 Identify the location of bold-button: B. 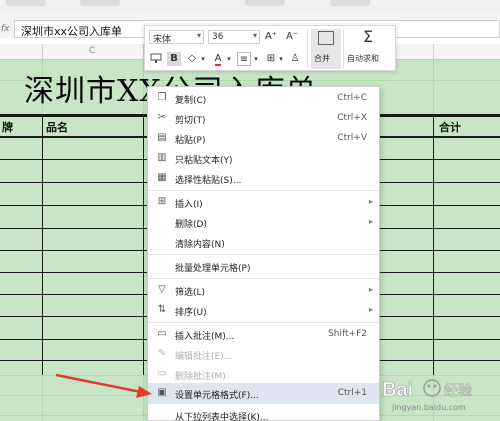
(174, 59).